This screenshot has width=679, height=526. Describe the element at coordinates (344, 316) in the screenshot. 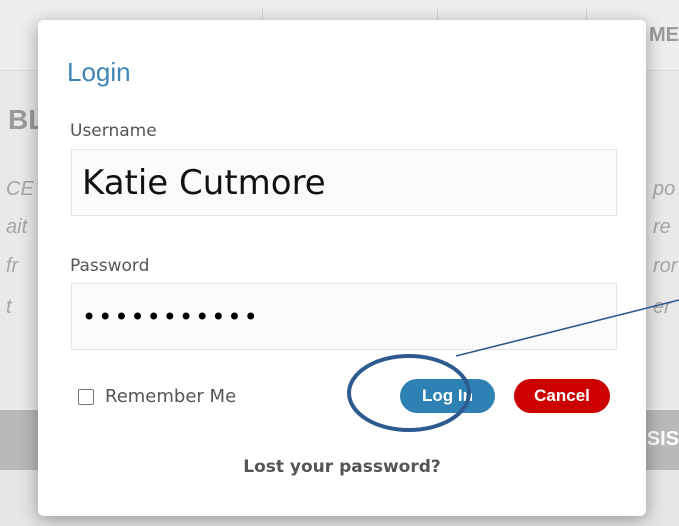

I see `password-input: •••••••••••` at that location.